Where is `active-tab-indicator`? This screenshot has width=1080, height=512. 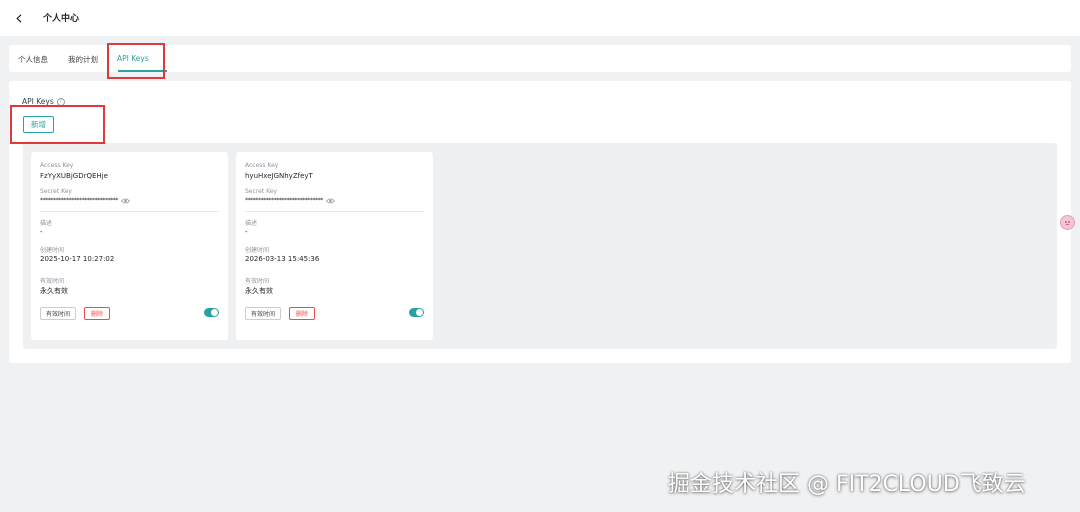 active-tab-indicator is located at coordinates (142, 71).